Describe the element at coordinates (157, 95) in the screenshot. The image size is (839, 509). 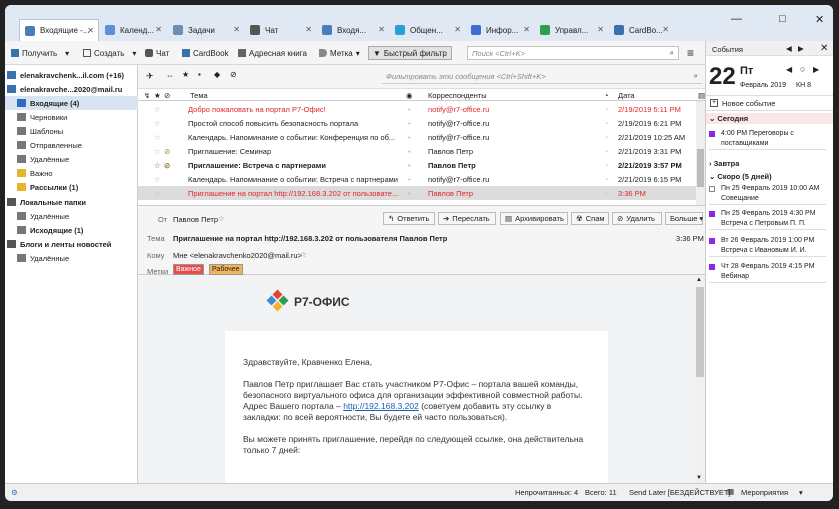
I see `star-column-icon: ★` at that location.